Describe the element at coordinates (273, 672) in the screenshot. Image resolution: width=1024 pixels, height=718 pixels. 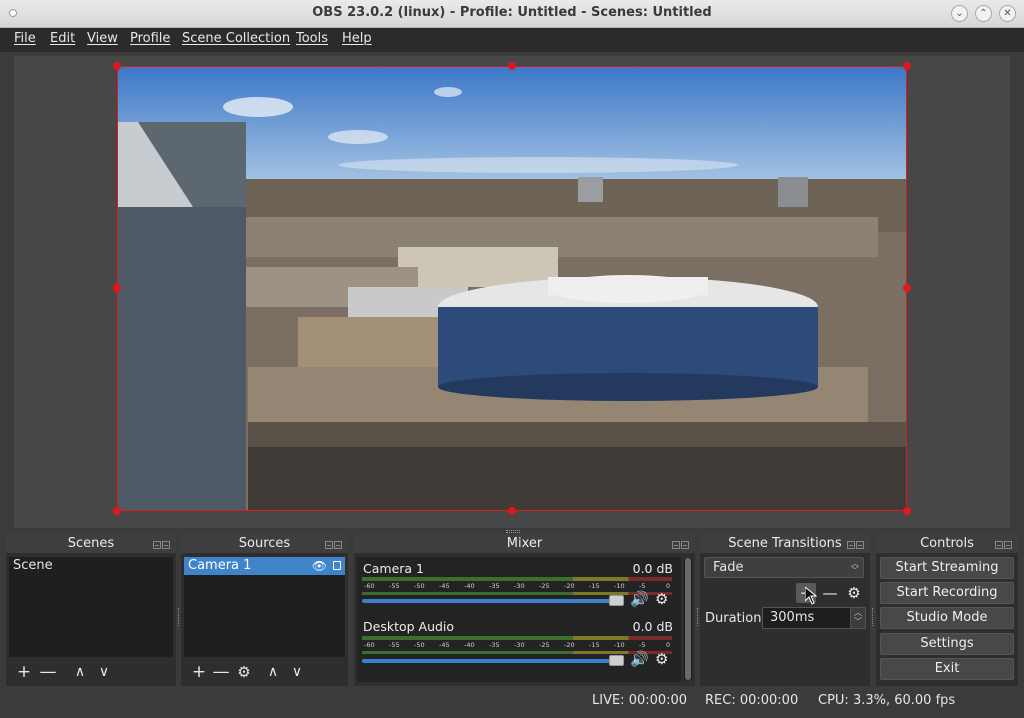
I see `move-source-up-button: ∧` at that location.